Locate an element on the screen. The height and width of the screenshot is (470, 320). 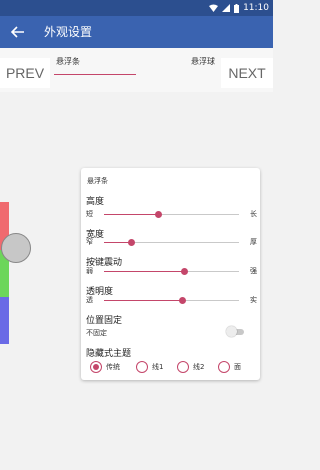
radio-label: 线1 is located at coordinates (158, 367).